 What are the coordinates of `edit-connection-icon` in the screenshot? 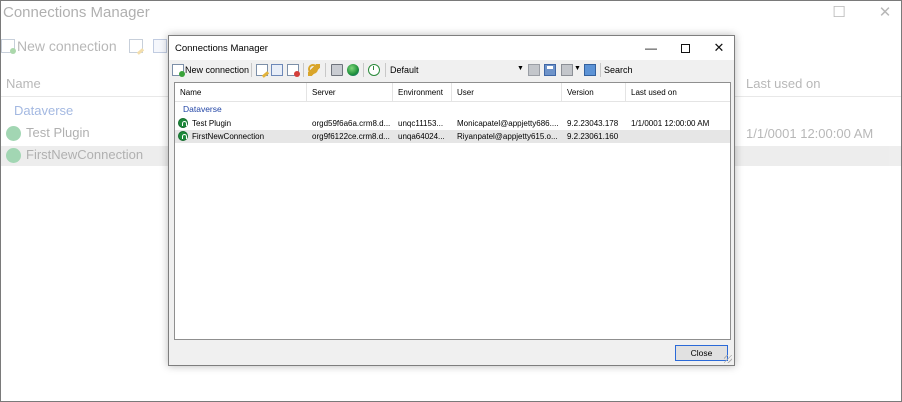 It's located at (262, 70).